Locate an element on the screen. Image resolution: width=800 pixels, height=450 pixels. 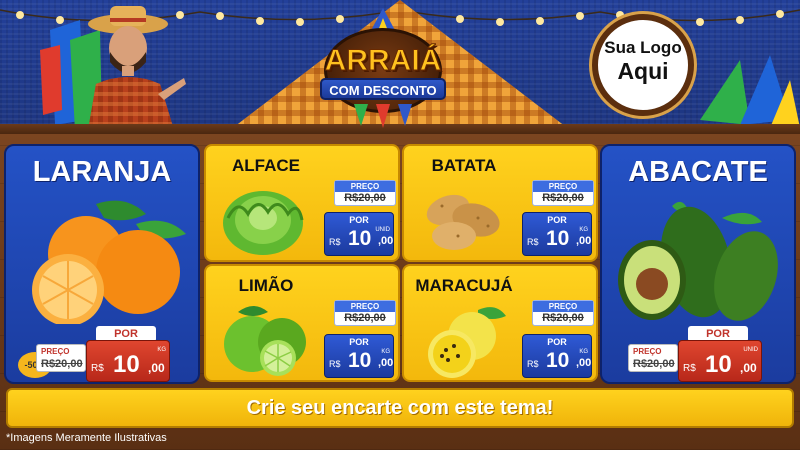
logo-placeholder: Sua Logo Aqui is located at coordinates (643, 65).